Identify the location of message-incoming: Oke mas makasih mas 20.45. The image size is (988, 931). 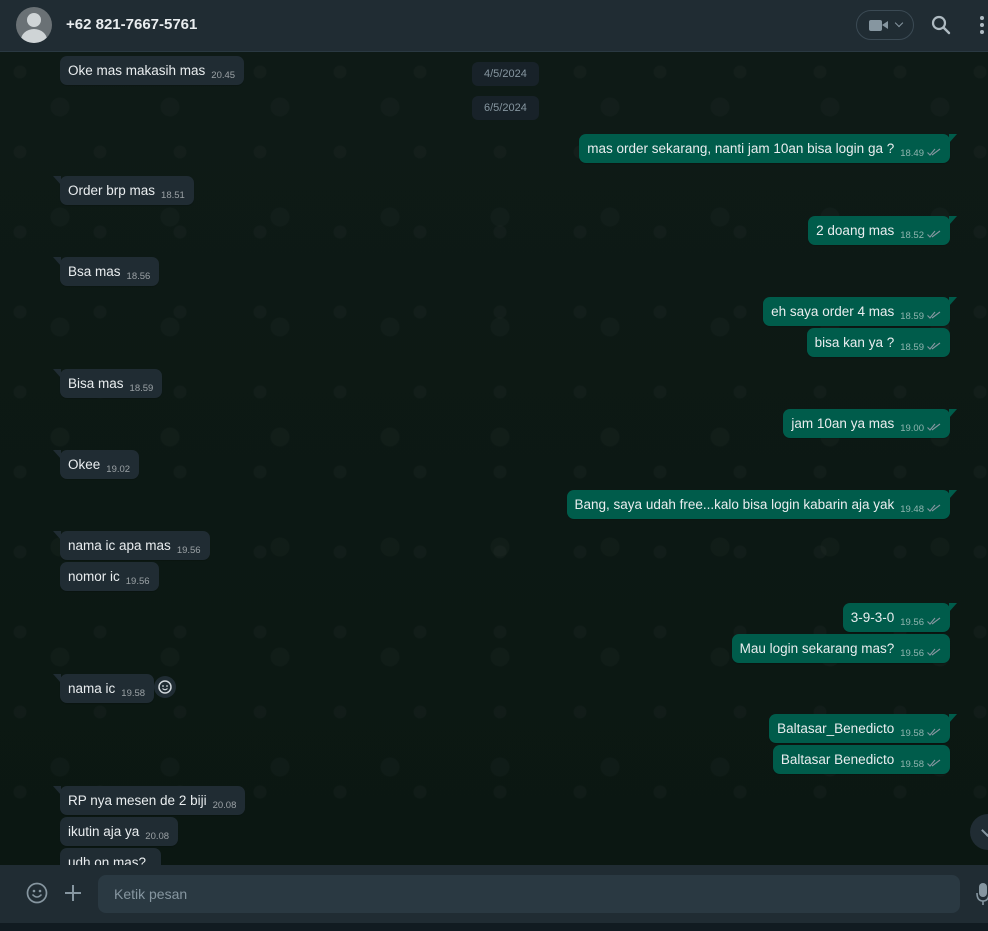
(152, 70).